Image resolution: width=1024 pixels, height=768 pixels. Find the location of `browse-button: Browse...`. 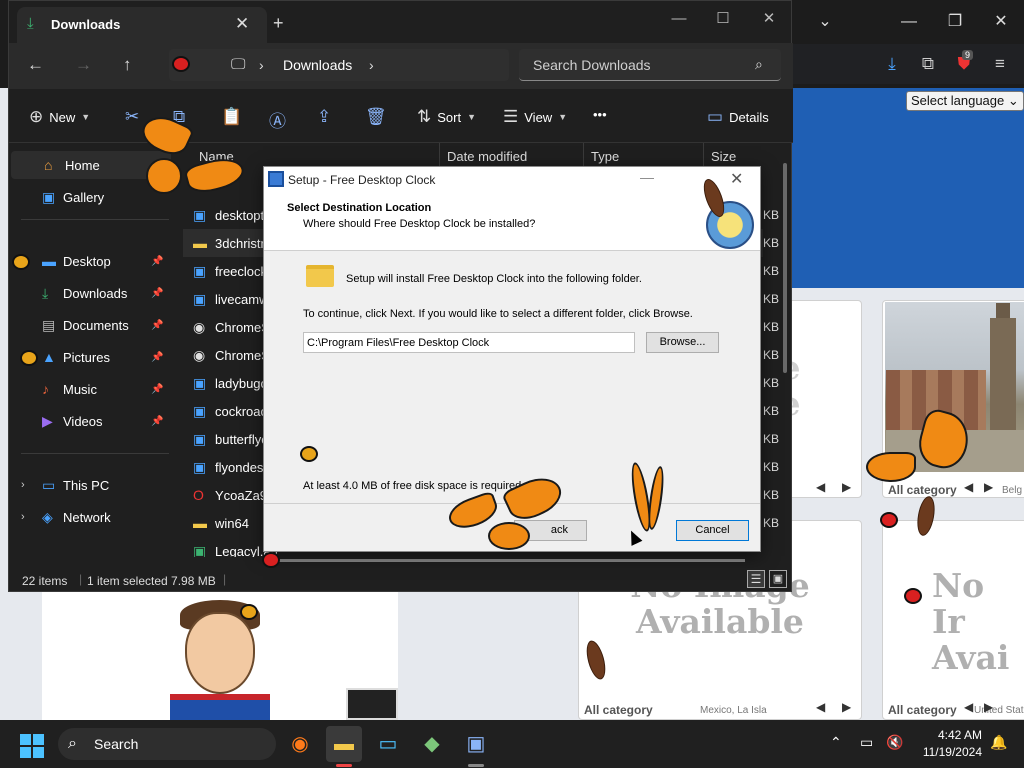

browse-button: Browse... is located at coordinates (682, 342).